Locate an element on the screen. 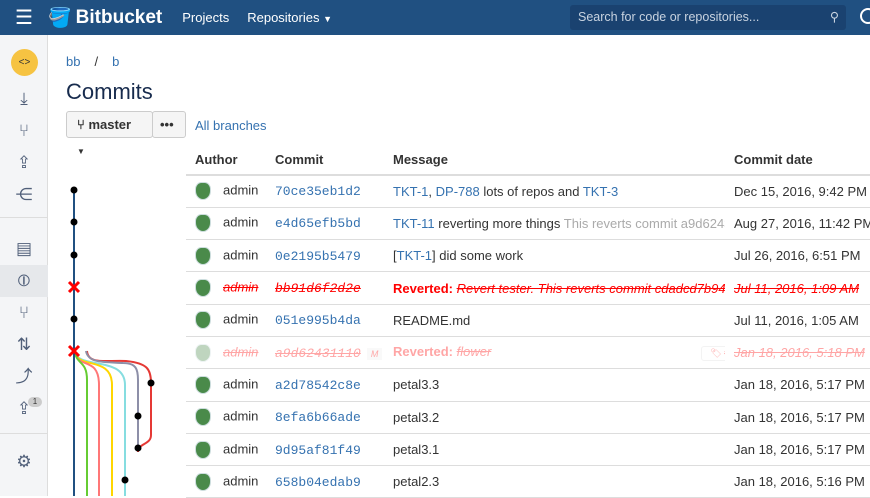 Image resolution: width=870 pixels, height=498 pixels. commit-hash-link: e4d65efb5bd is located at coordinates (318, 223).